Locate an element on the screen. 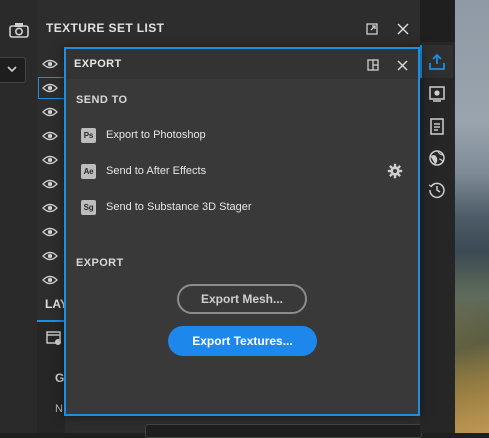  chevron-down-icon is located at coordinates (12, 69).